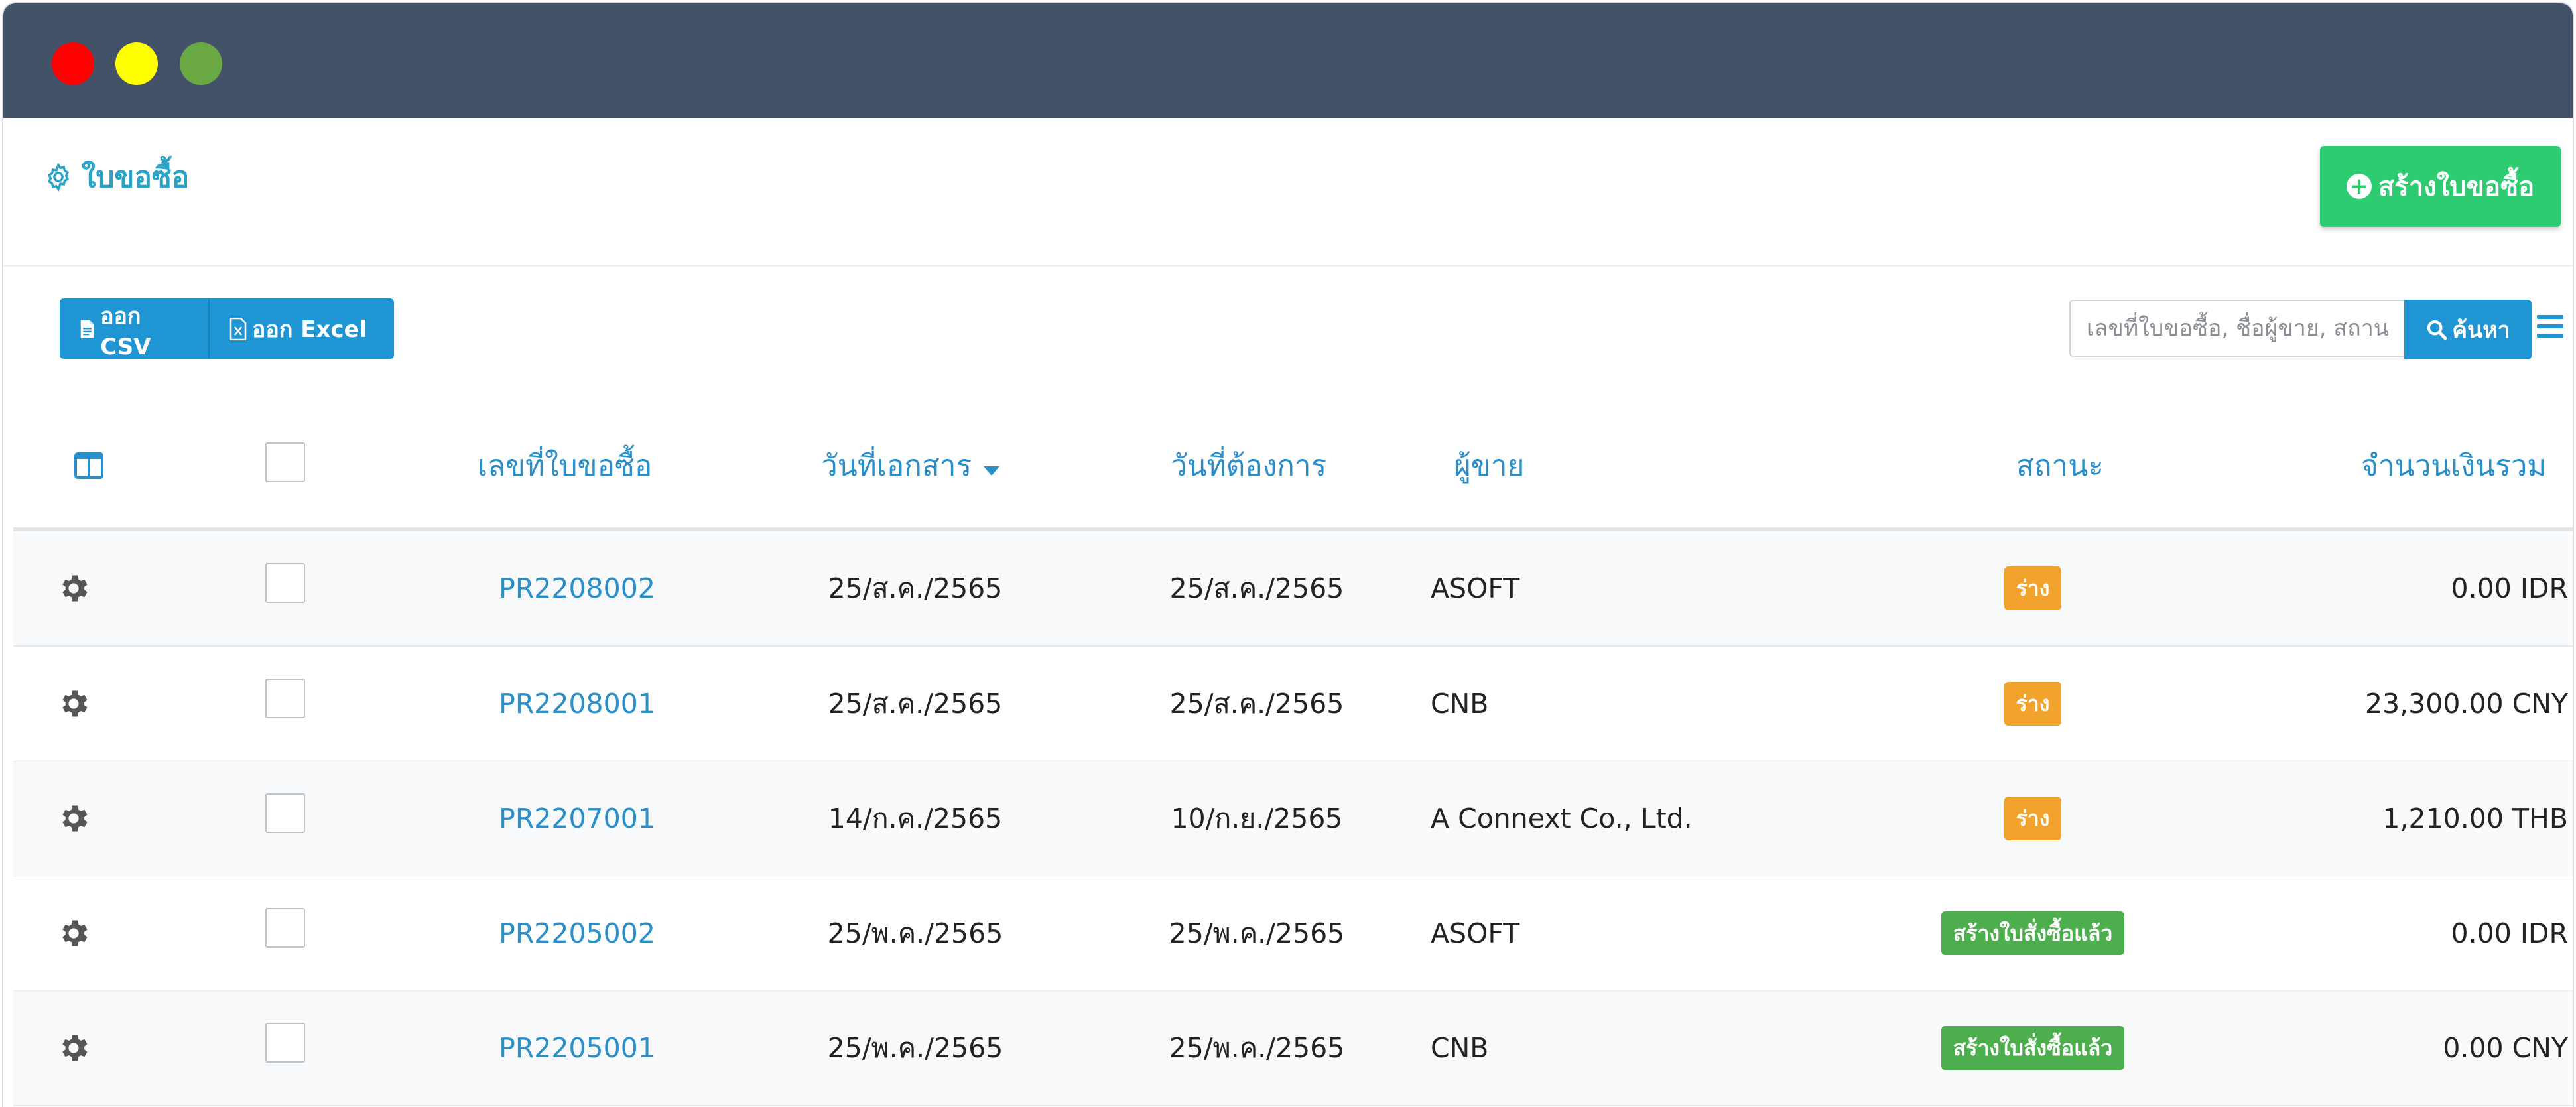 The width and height of the screenshot is (2576, 1107). Describe the element at coordinates (59, 177) in the screenshot. I see `gear-outline-icon` at that location.